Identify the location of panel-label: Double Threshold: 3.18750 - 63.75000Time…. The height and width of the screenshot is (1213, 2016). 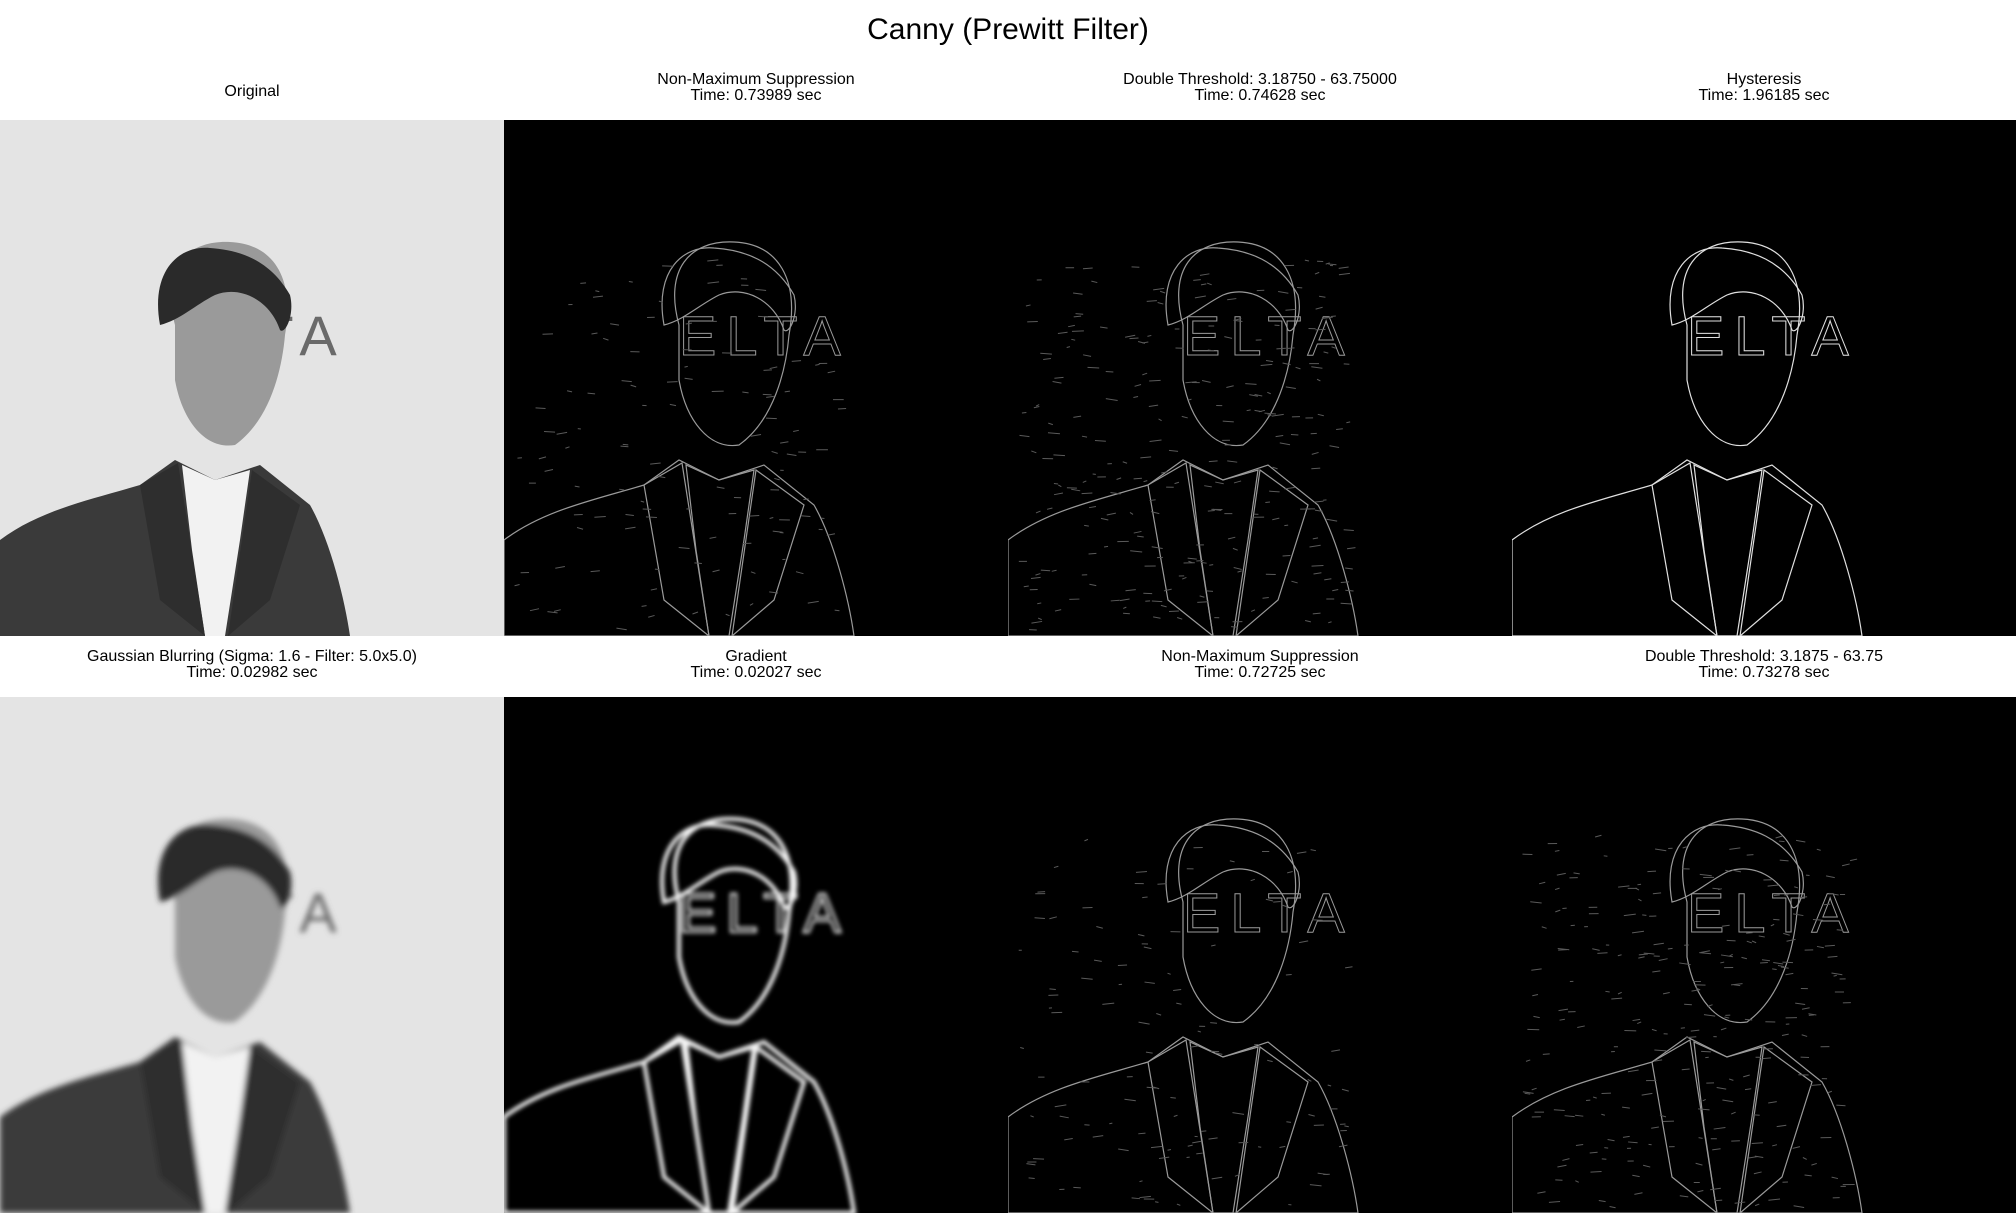
(1260, 92).